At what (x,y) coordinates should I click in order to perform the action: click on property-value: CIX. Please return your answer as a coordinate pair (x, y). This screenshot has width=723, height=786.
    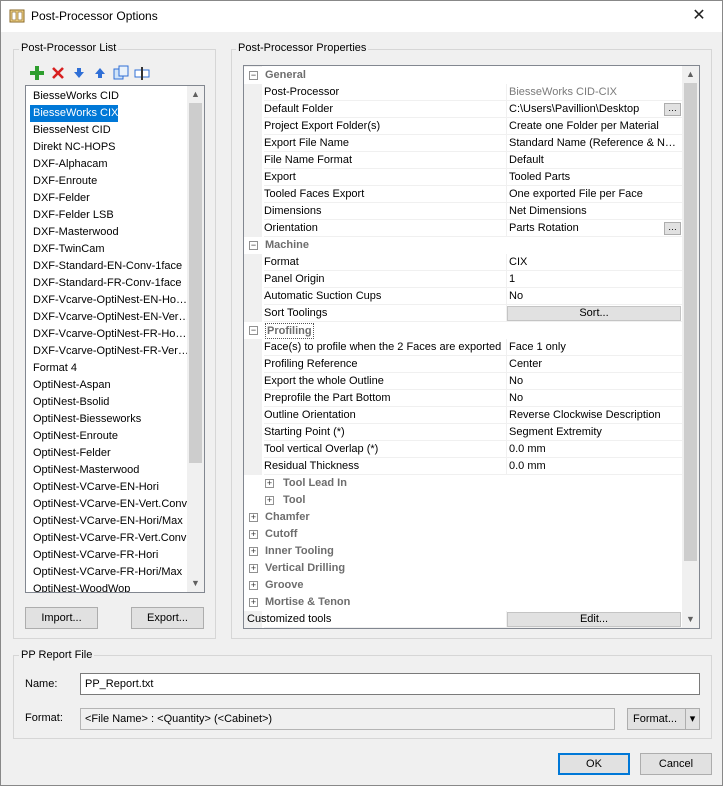
    Looking at the image, I should click on (595, 262).